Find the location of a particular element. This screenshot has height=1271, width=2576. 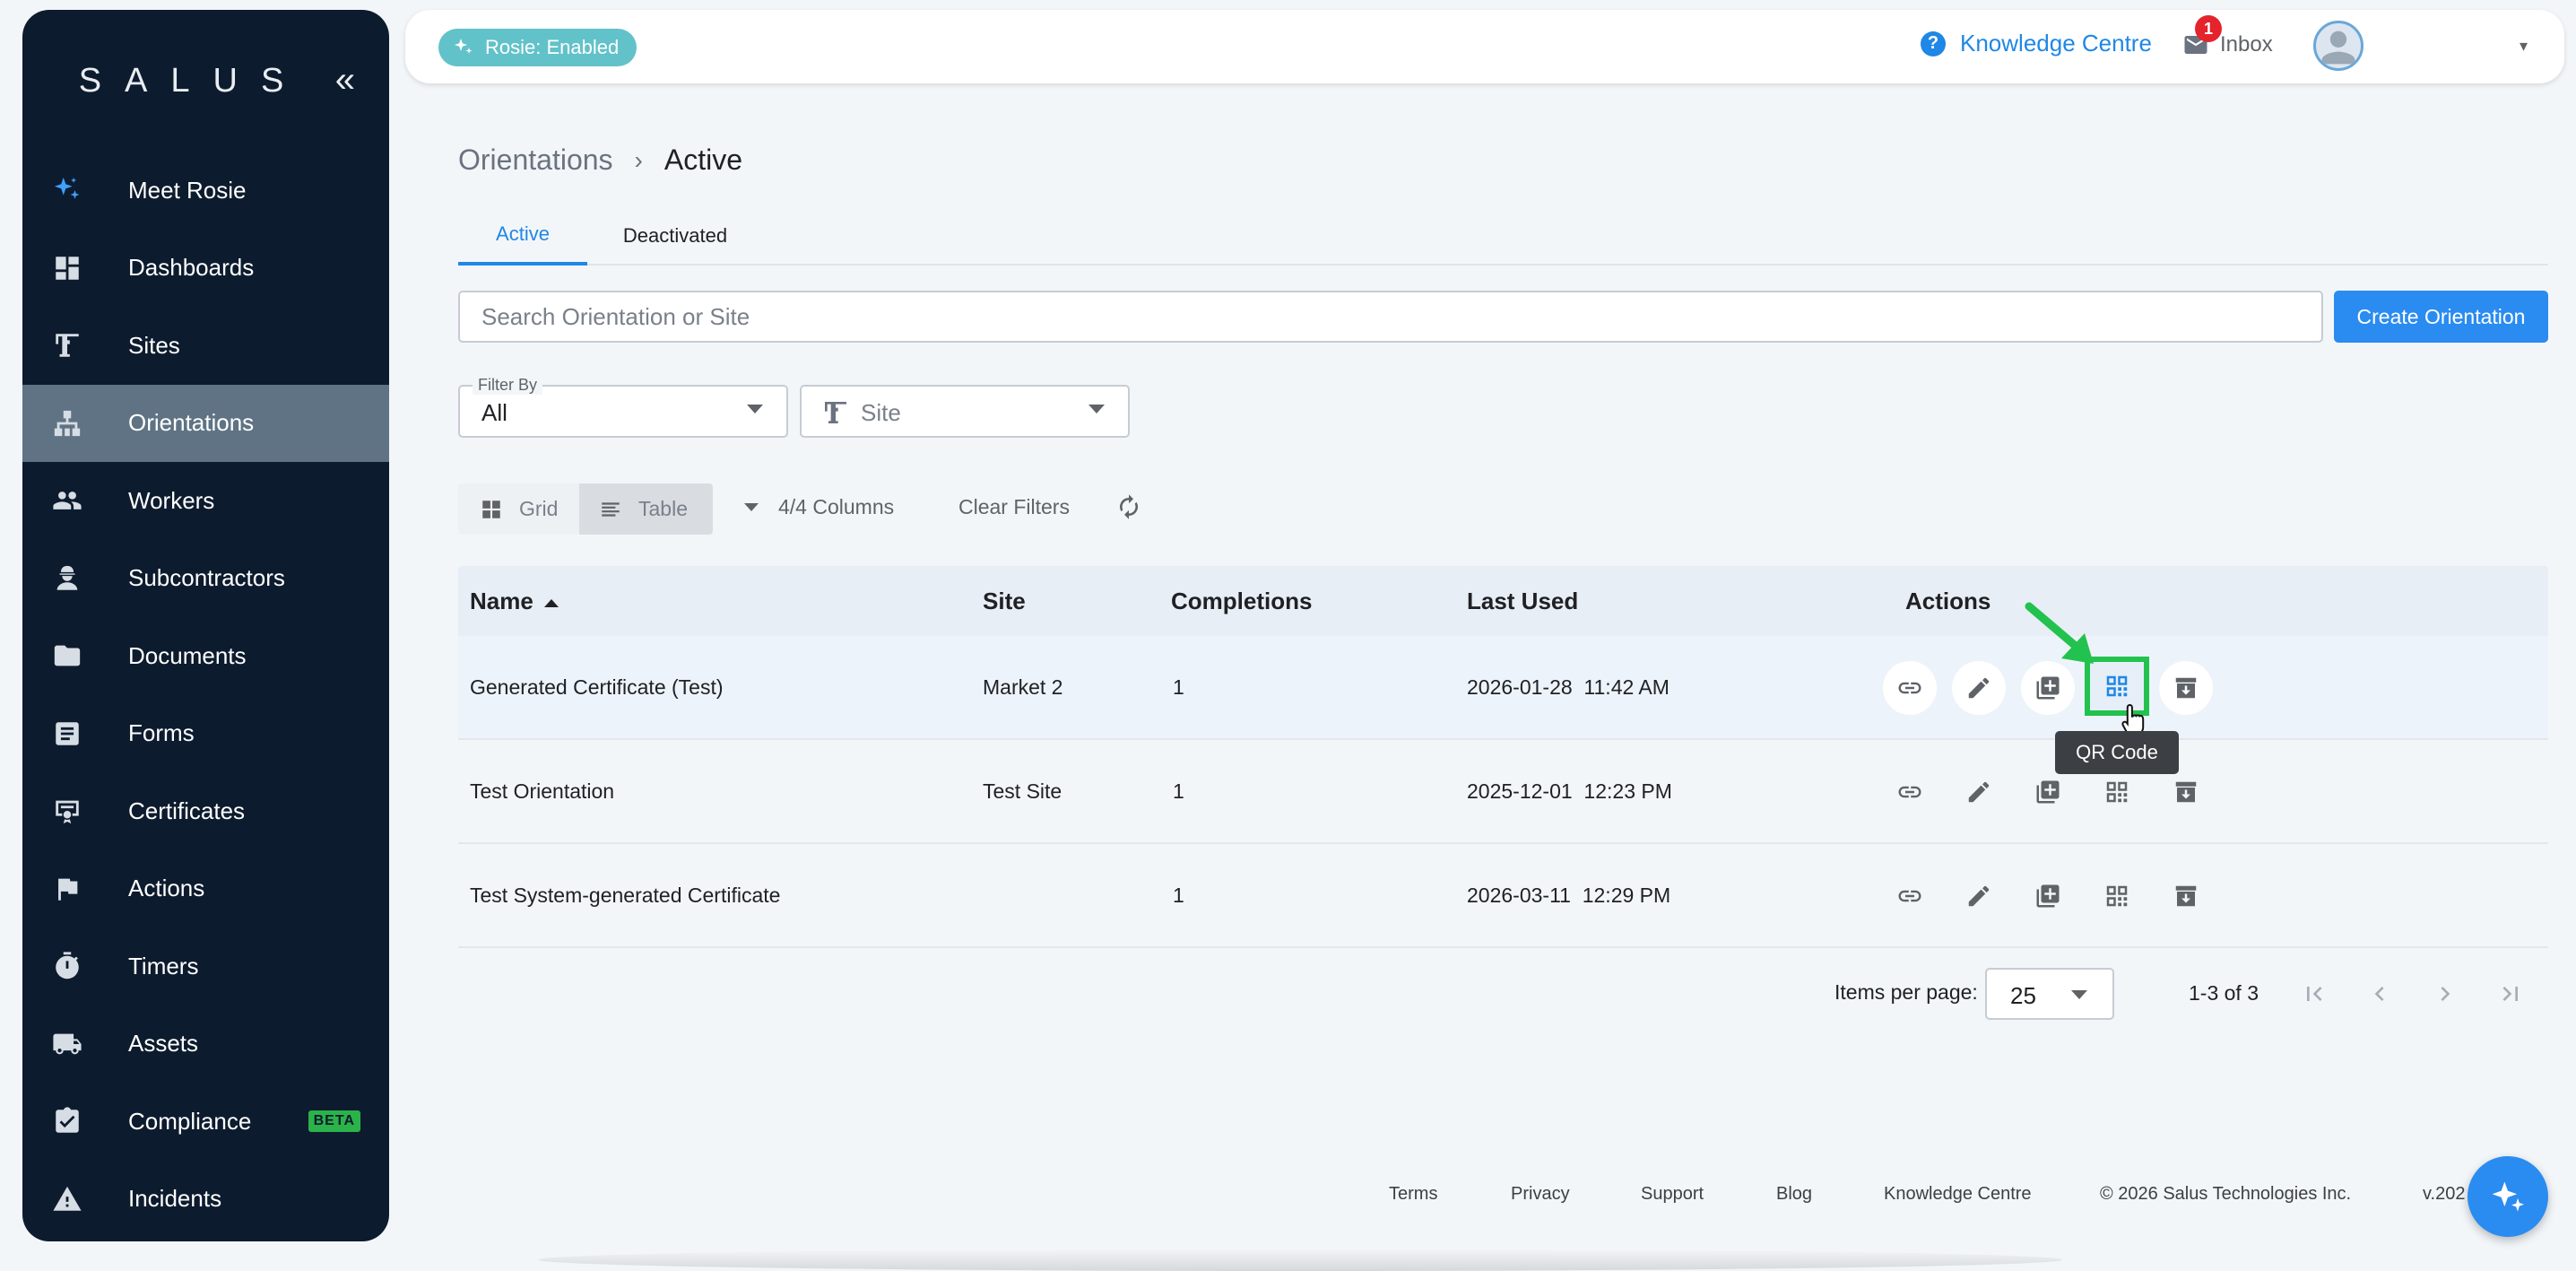

footer-link-knowledge-centre: Knowledge Centre is located at coordinates (1958, 1194).